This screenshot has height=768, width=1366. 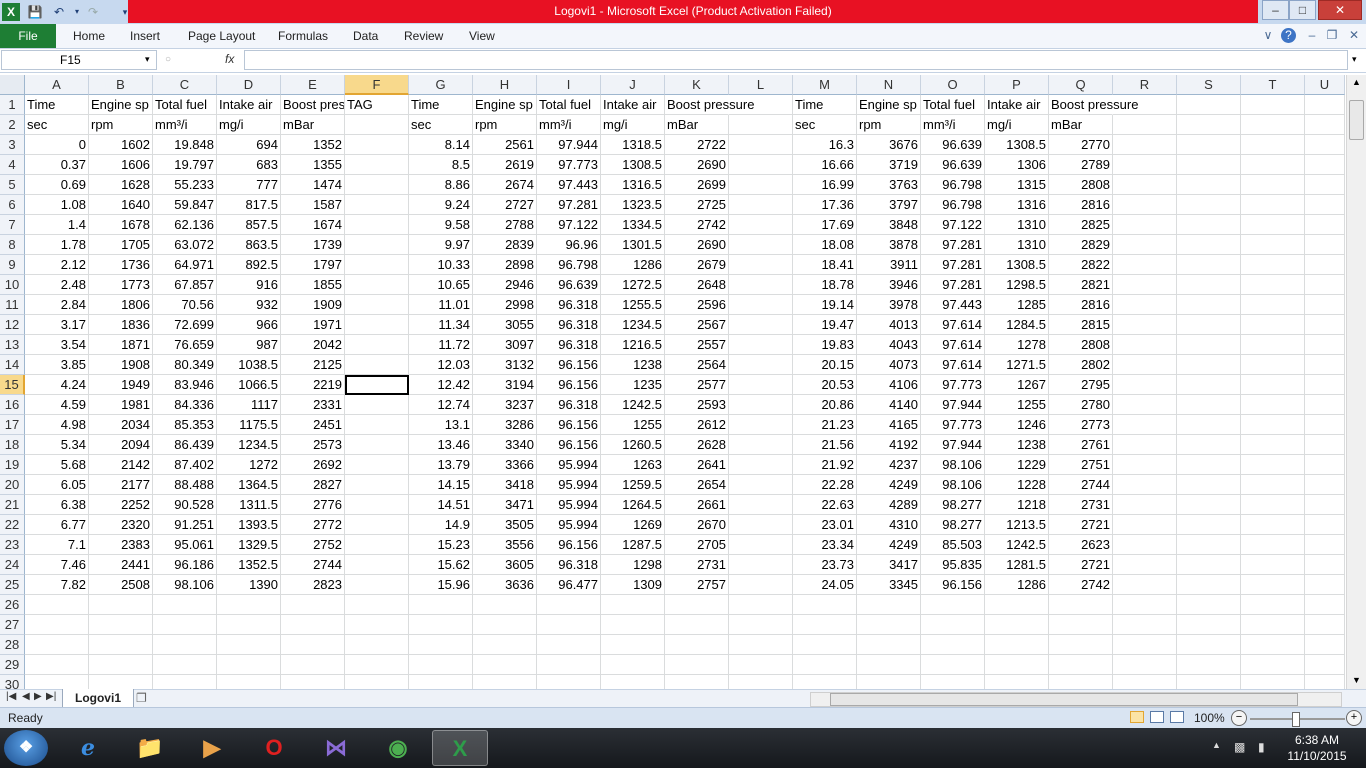 I want to click on excel-app-icon: X, so click(x=11, y=12).